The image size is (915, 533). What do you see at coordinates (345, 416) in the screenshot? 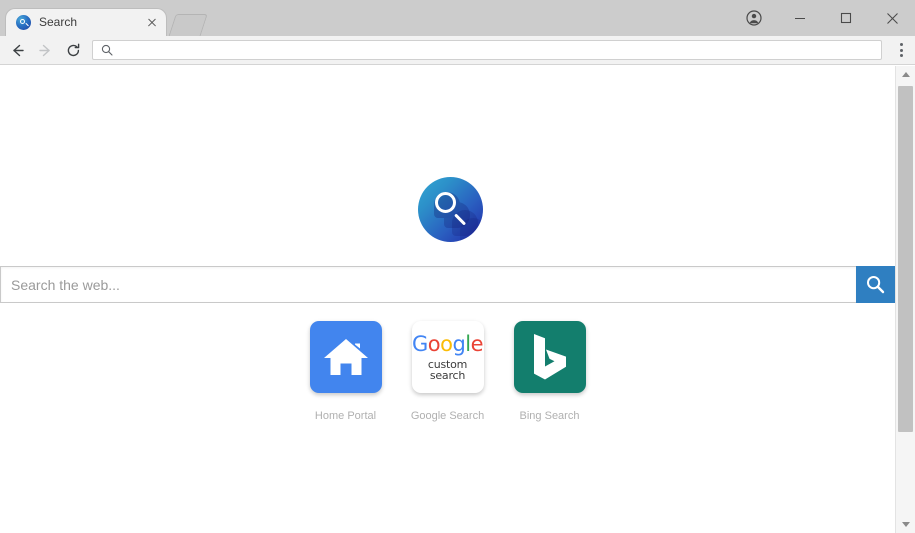
I see `shortcut-tile-label: Home Portal` at bounding box center [345, 416].